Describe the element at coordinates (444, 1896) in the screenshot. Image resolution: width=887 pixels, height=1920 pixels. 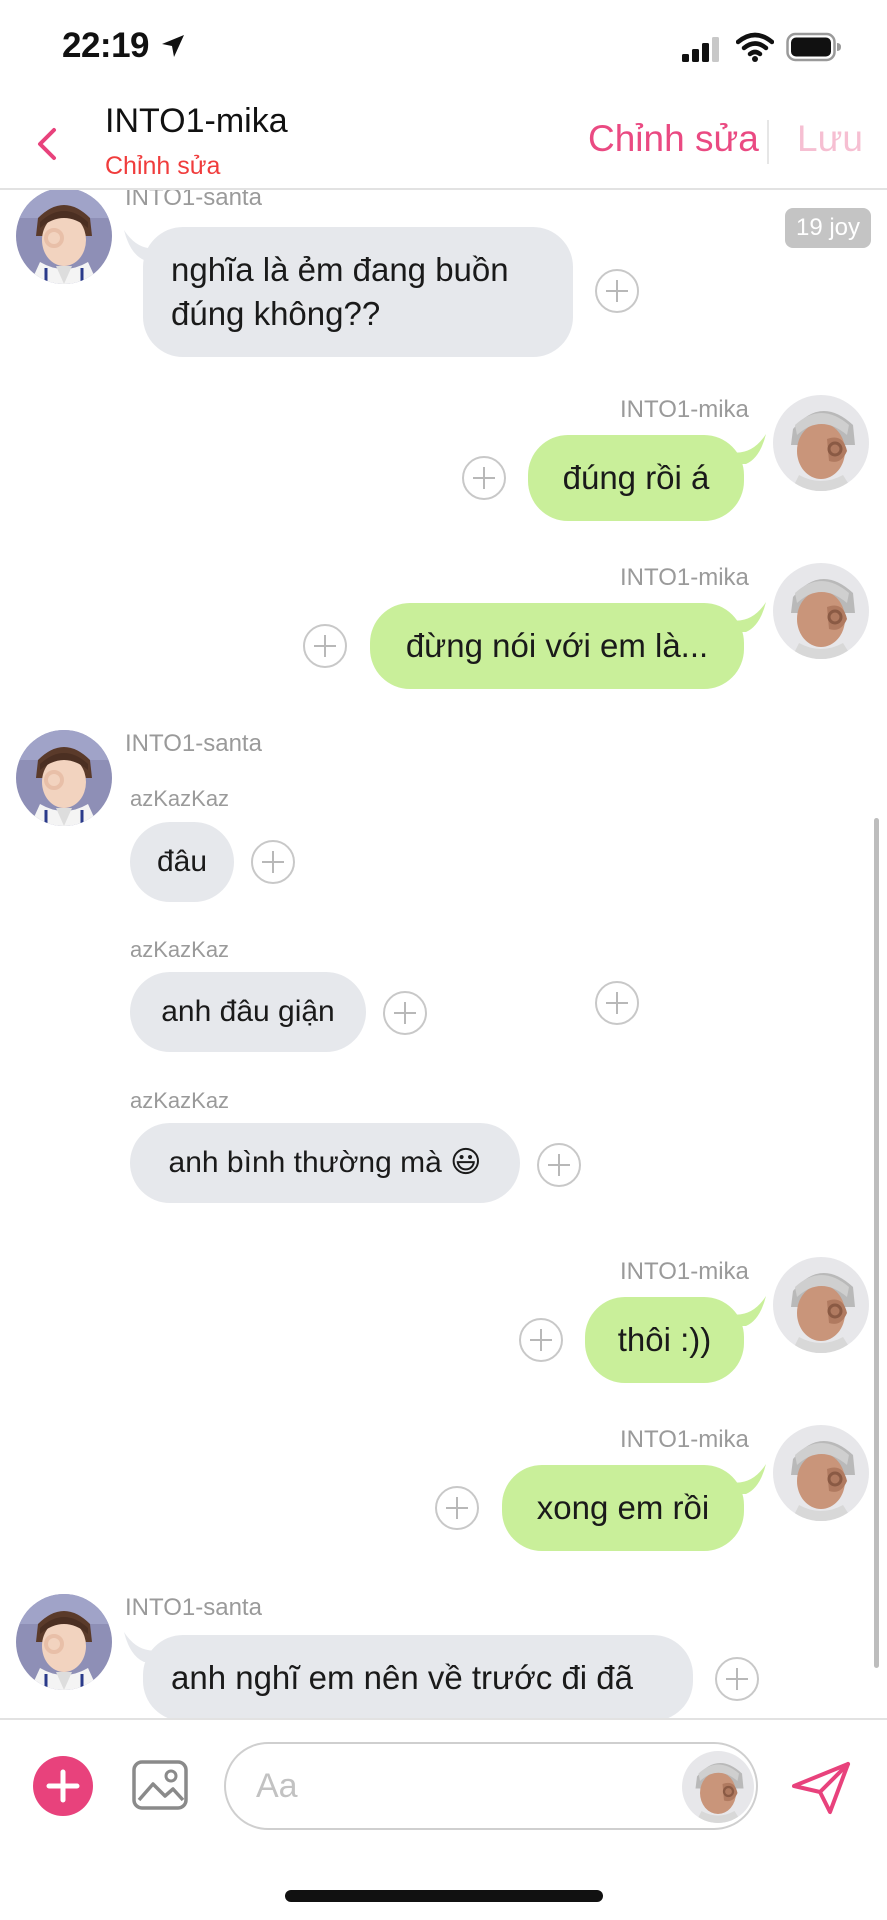
I see `home-indicator` at that location.